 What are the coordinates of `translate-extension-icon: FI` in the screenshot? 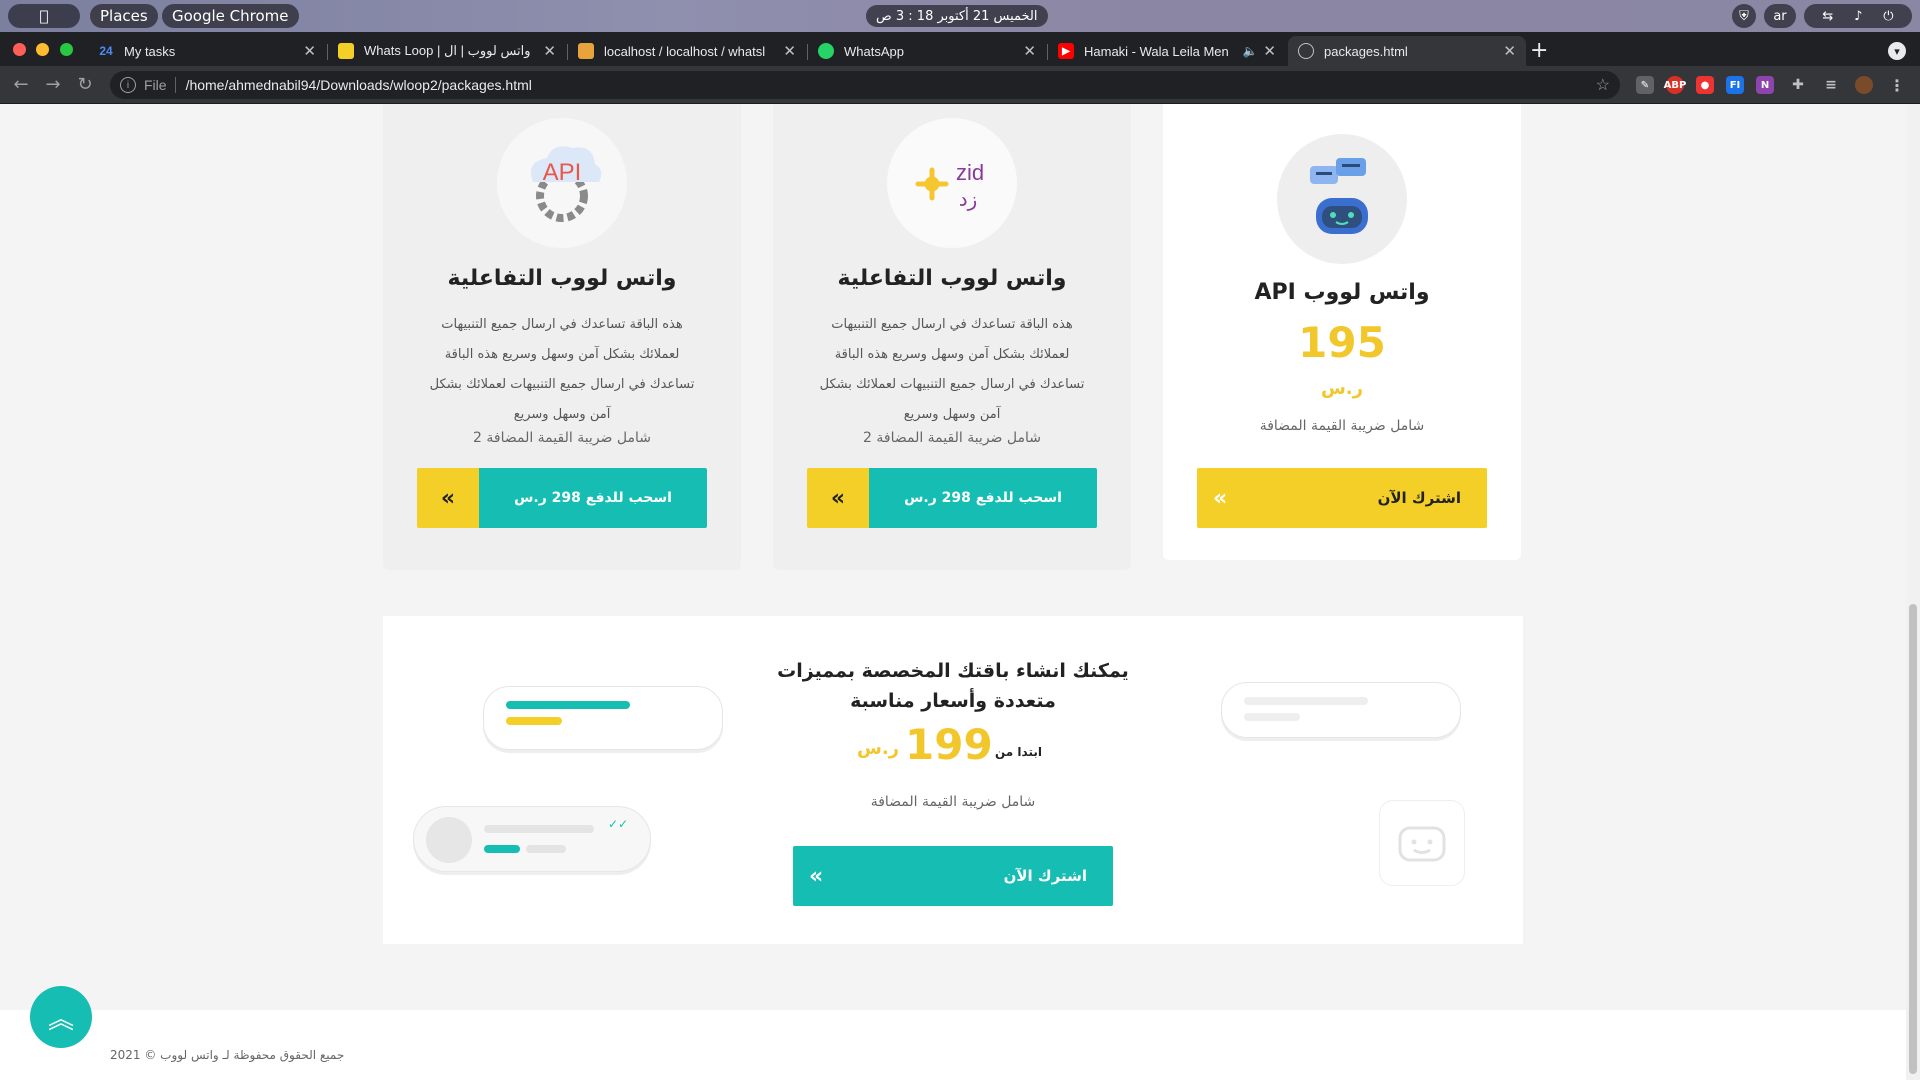 It's located at (1735, 85).